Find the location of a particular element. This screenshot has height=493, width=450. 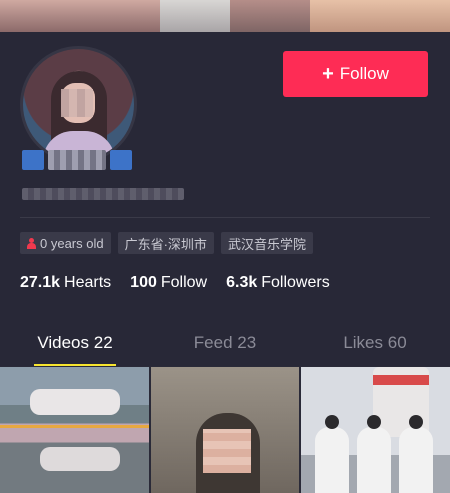

stat-value: 27.1k is located at coordinates (40, 282).